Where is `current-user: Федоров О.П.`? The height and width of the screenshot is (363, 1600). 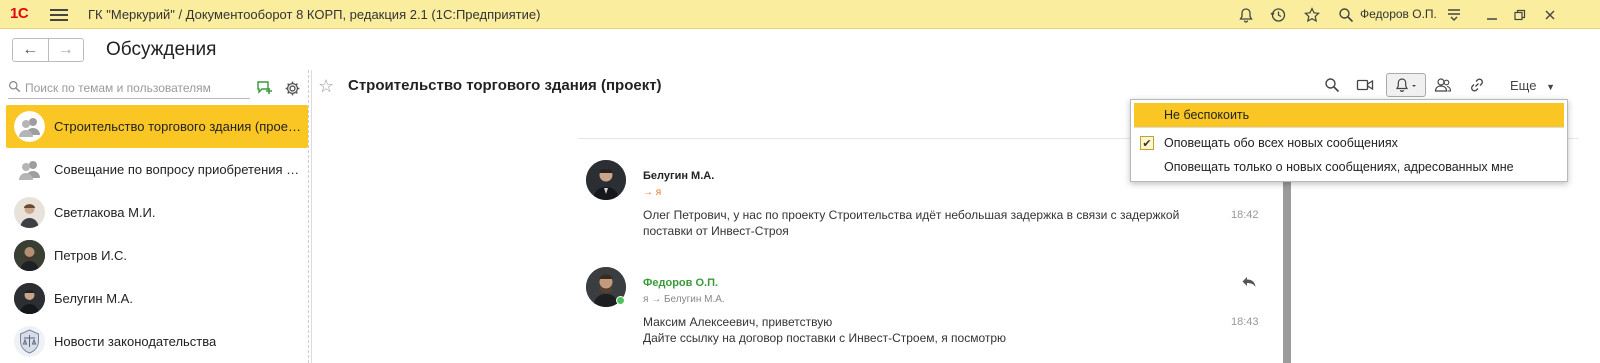 current-user: Федоров О.П. is located at coordinates (1398, 14).